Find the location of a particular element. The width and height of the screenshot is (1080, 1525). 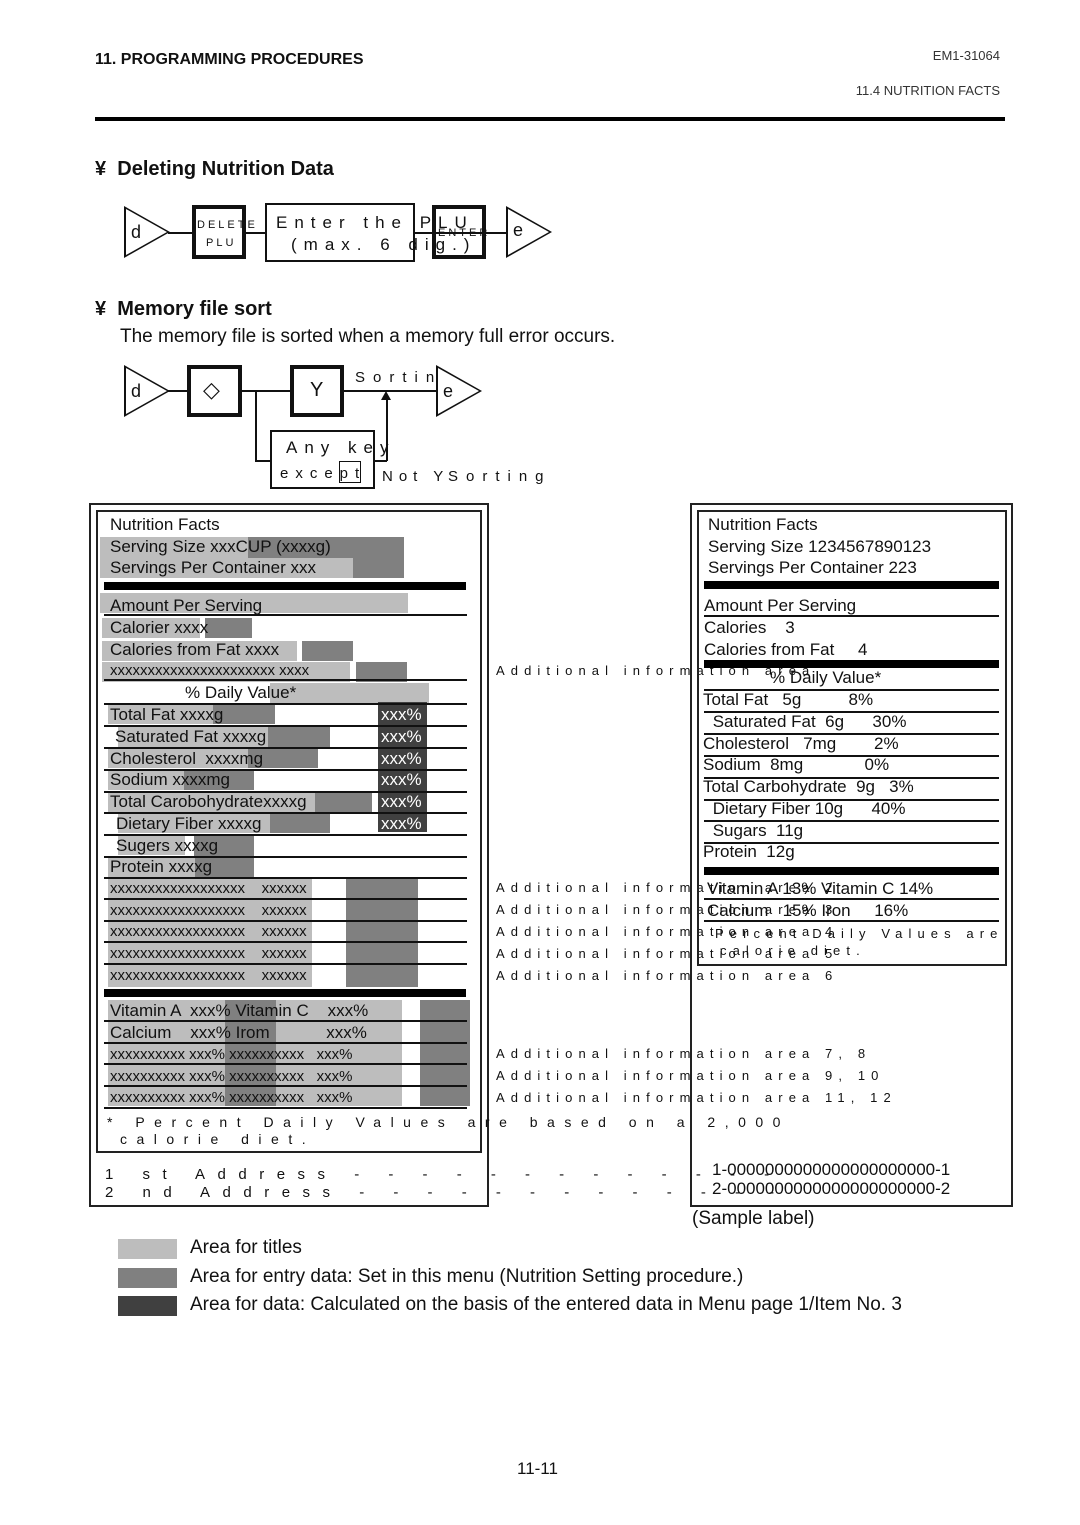

delete-title: Deleting Nutrition Data is located at coordinates (225, 169).